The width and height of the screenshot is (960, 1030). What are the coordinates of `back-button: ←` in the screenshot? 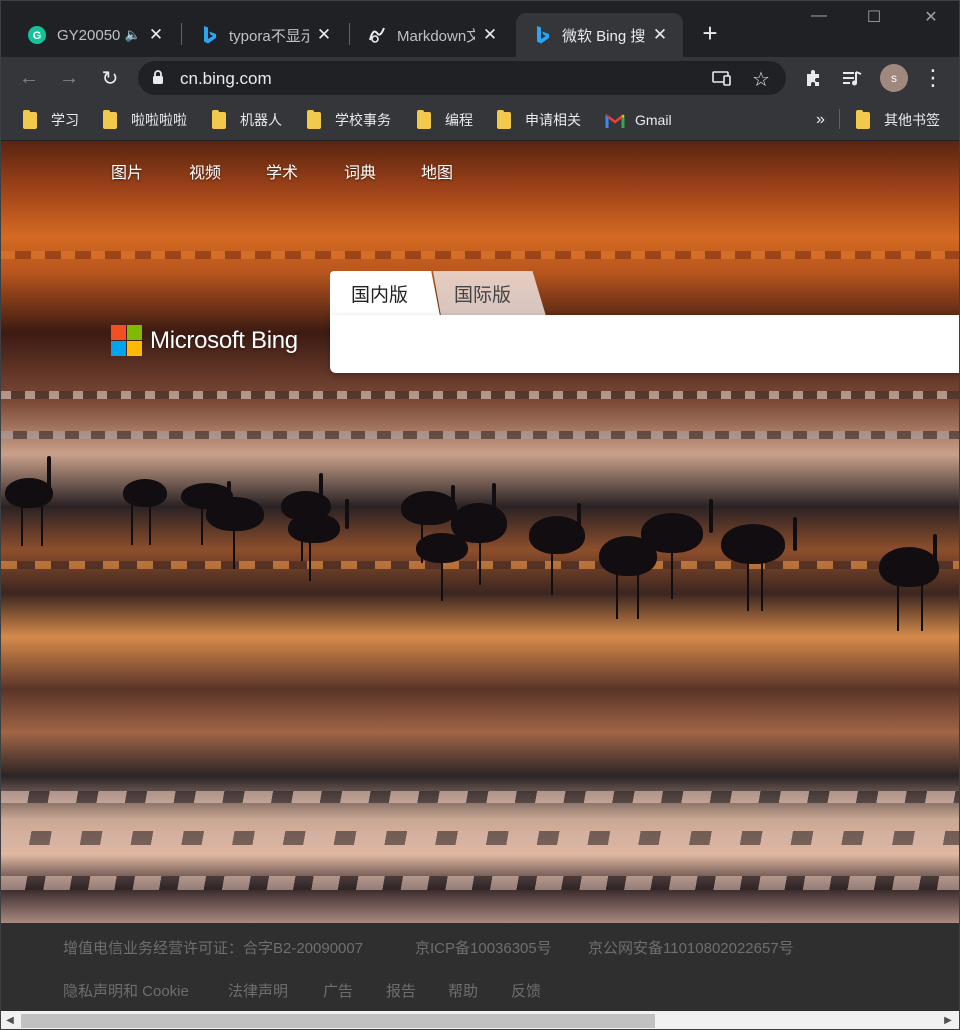 It's located at (29, 78).